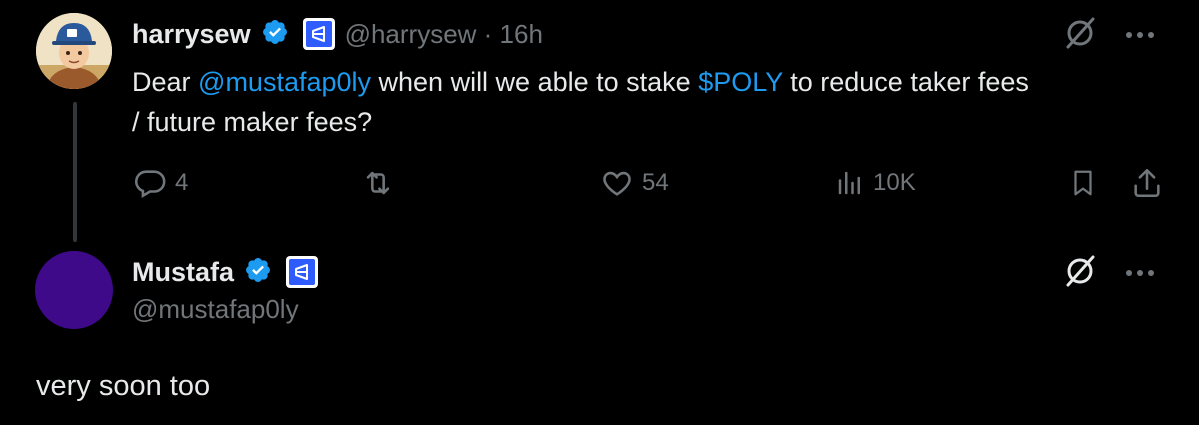  What do you see at coordinates (252, 122) in the screenshot?
I see `post-text-line-2: / future maker fees?` at bounding box center [252, 122].